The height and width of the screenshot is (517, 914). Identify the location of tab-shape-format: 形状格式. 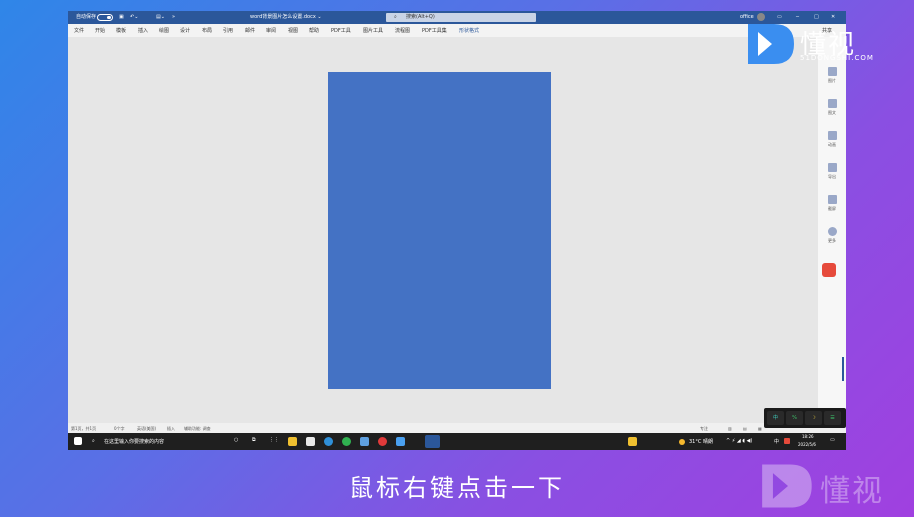
(469, 30).